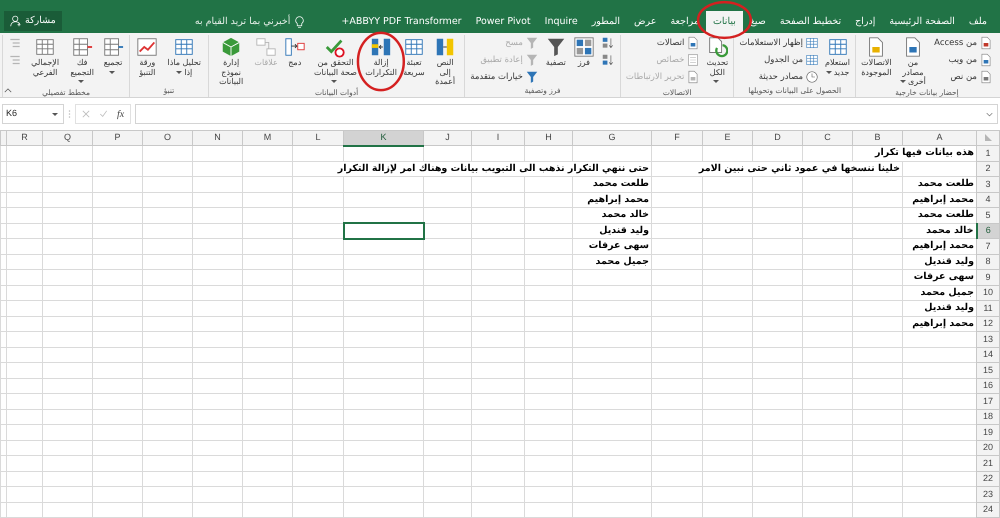 The height and width of the screenshot is (518, 1000). I want to click on ribbon-tab: المطور, so click(606, 22).